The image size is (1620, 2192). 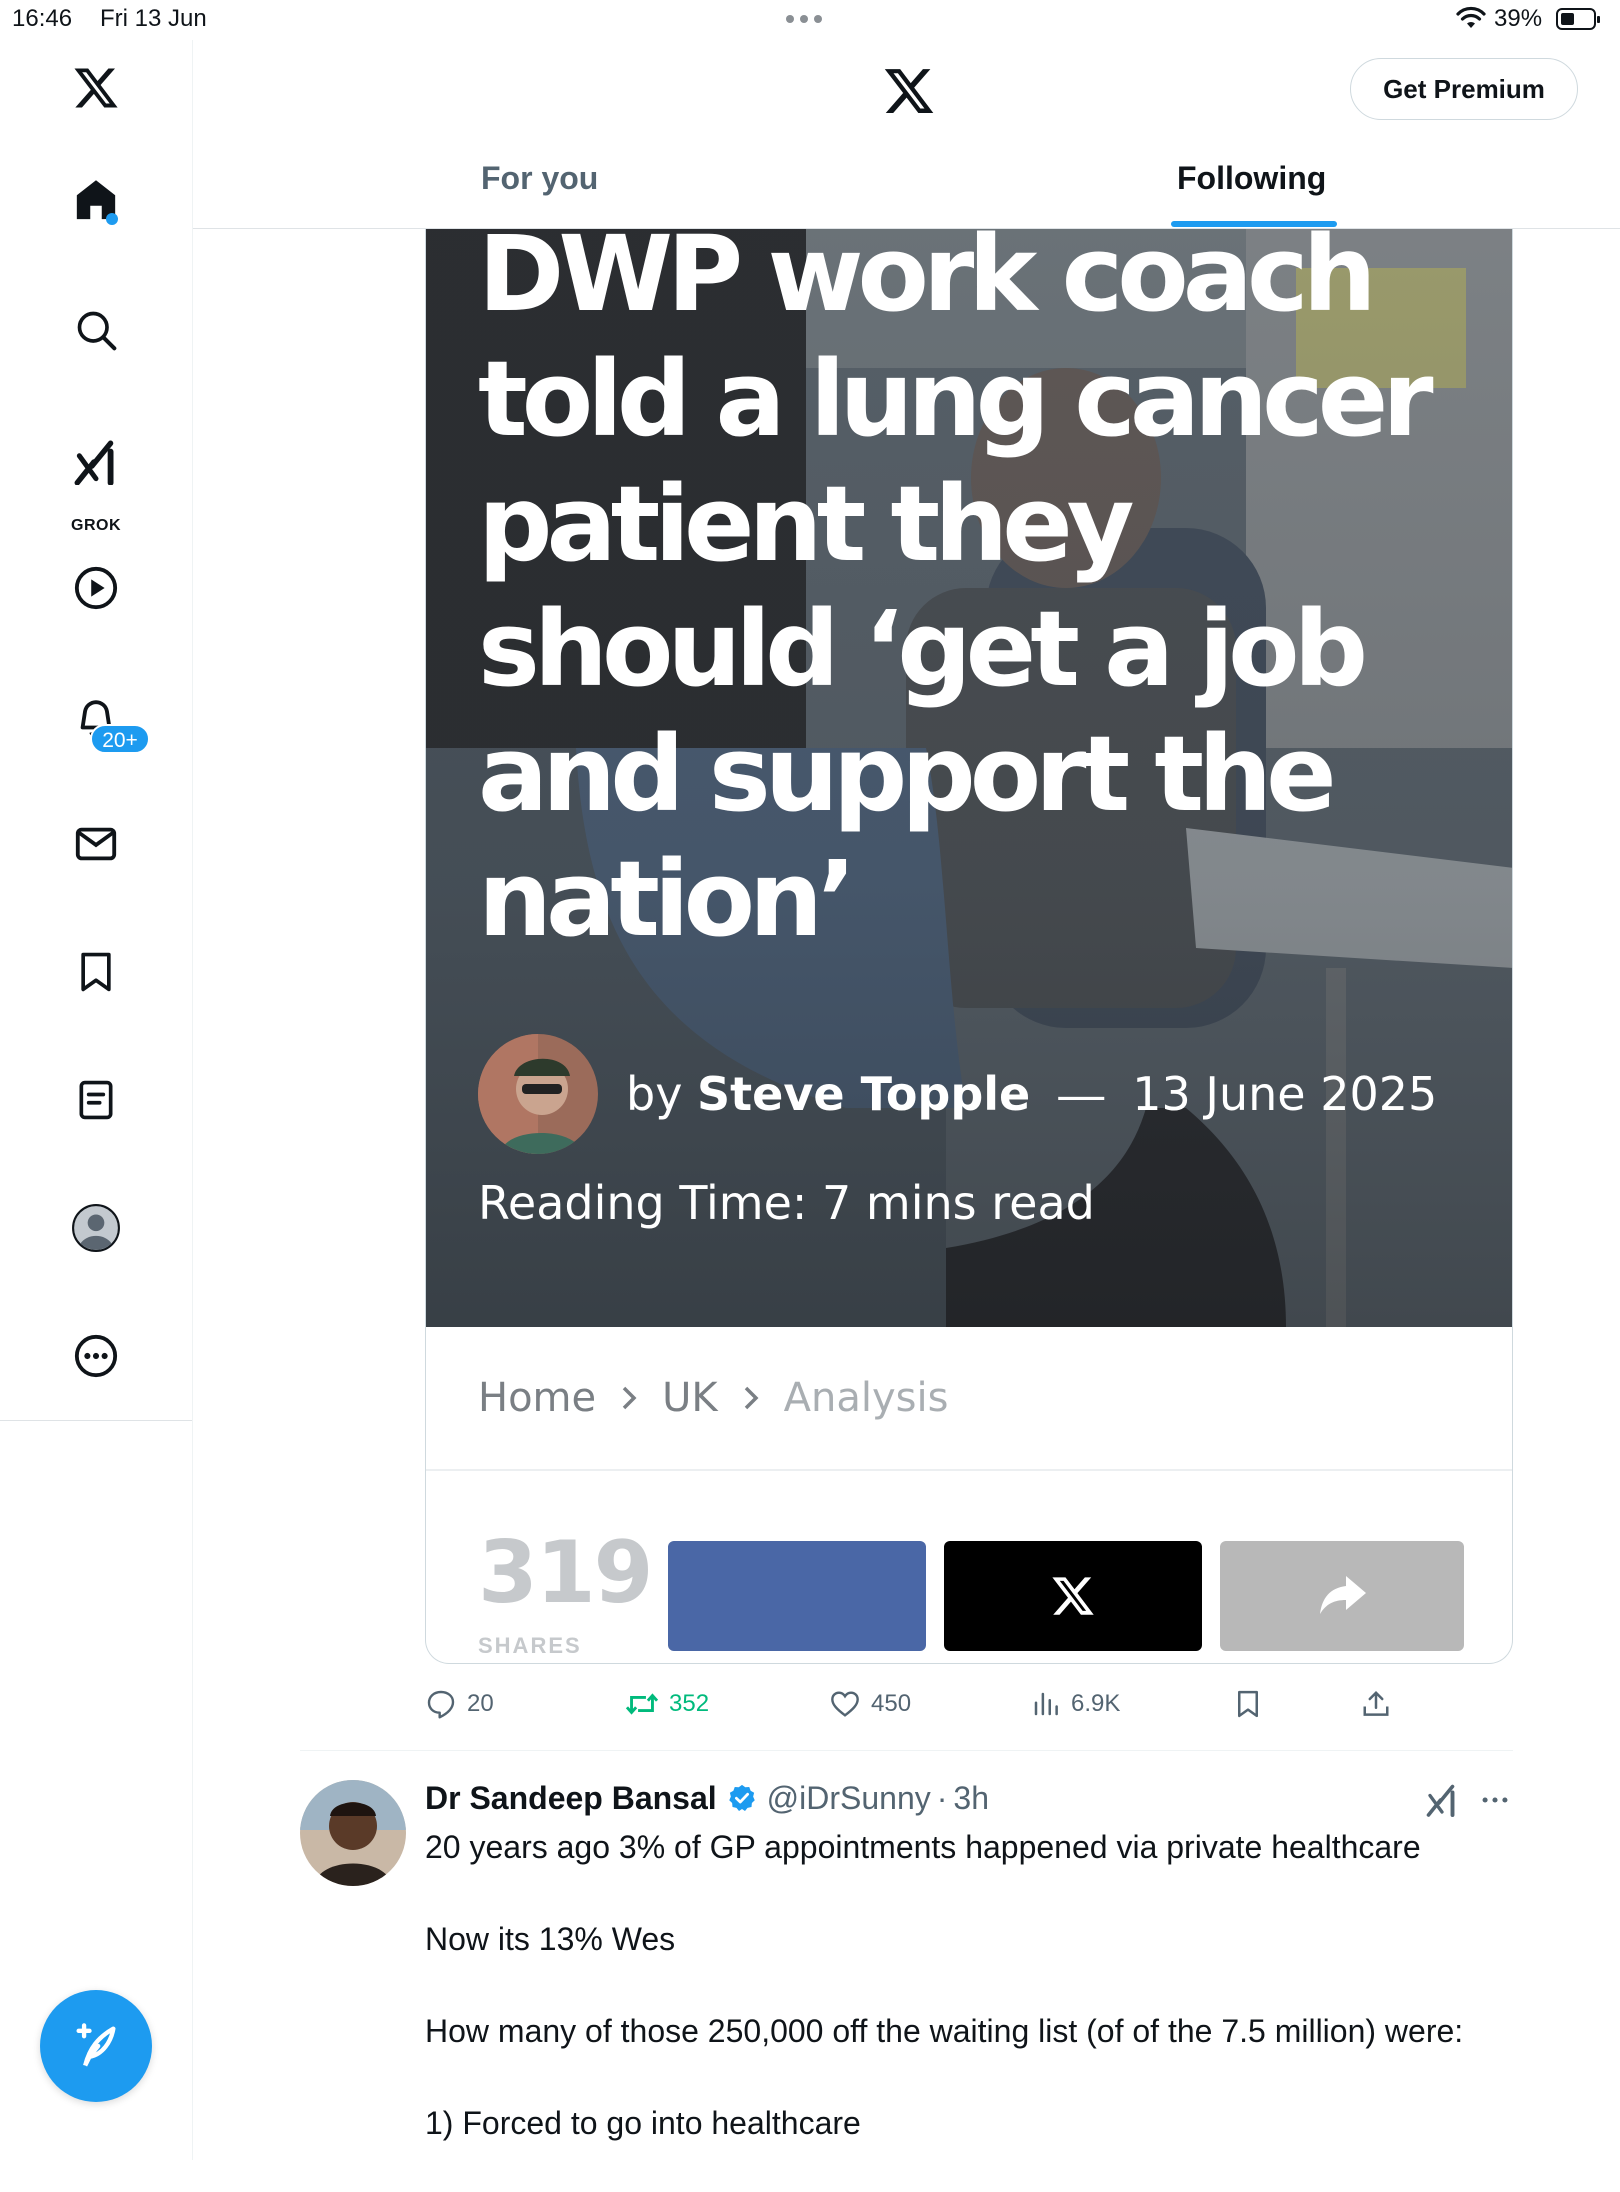 What do you see at coordinates (96, 200) in the screenshot?
I see `home-icon` at bounding box center [96, 200].